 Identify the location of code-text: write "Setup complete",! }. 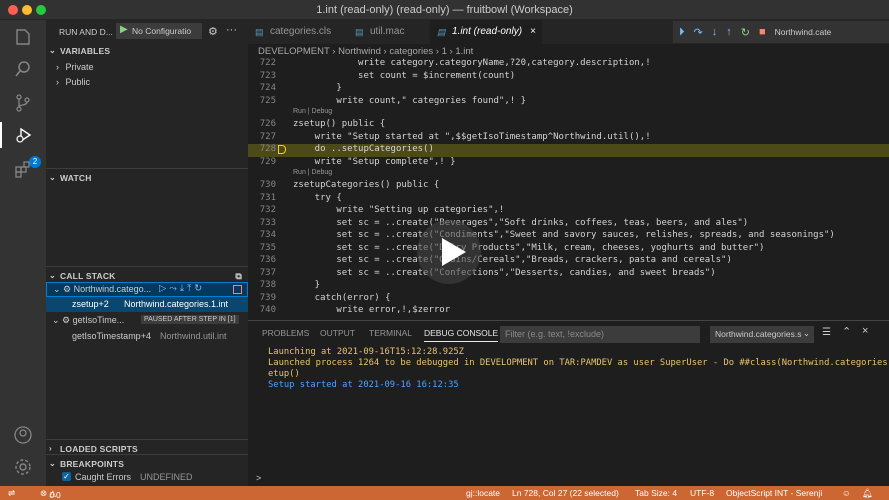
(374, 161).